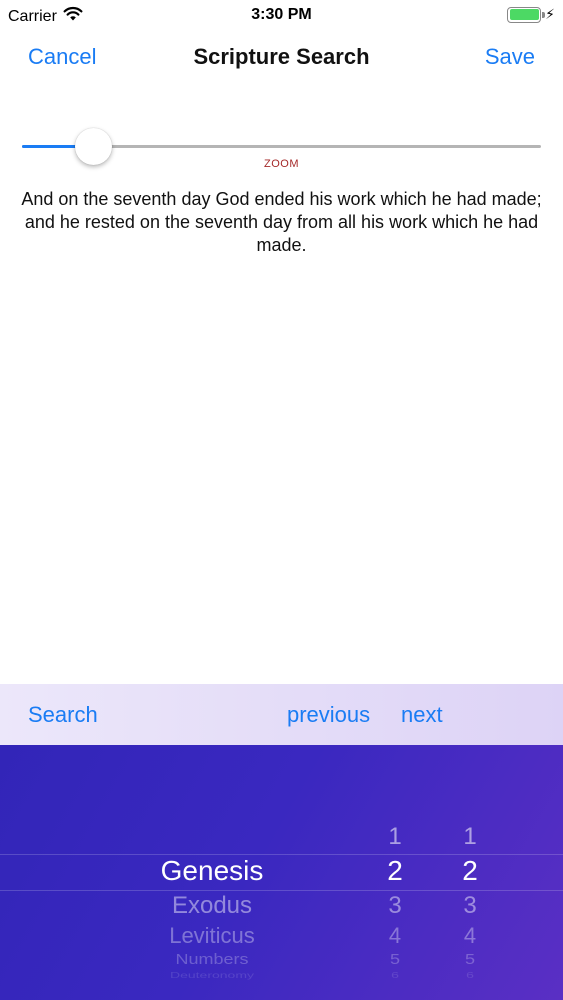 The width and height of the screenshot is (563, 1000). I want to click on battery-fill, so click(524, 14).